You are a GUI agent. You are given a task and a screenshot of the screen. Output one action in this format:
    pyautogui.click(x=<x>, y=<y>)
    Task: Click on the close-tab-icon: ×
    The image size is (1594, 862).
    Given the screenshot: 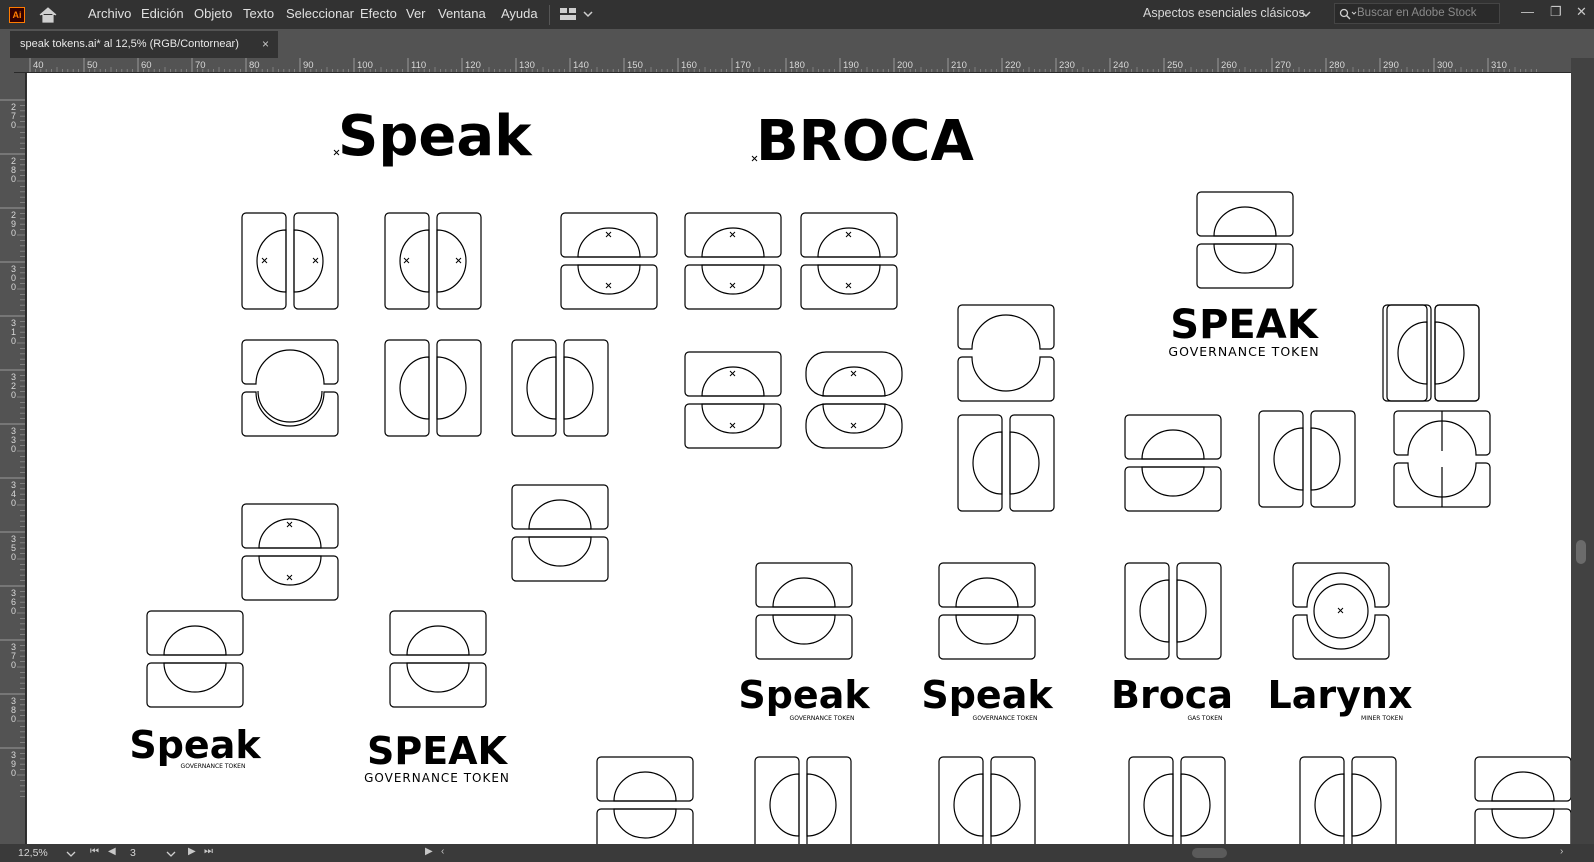 What is the action you would take?
    pyautogui.click(x=265, y=44)
    